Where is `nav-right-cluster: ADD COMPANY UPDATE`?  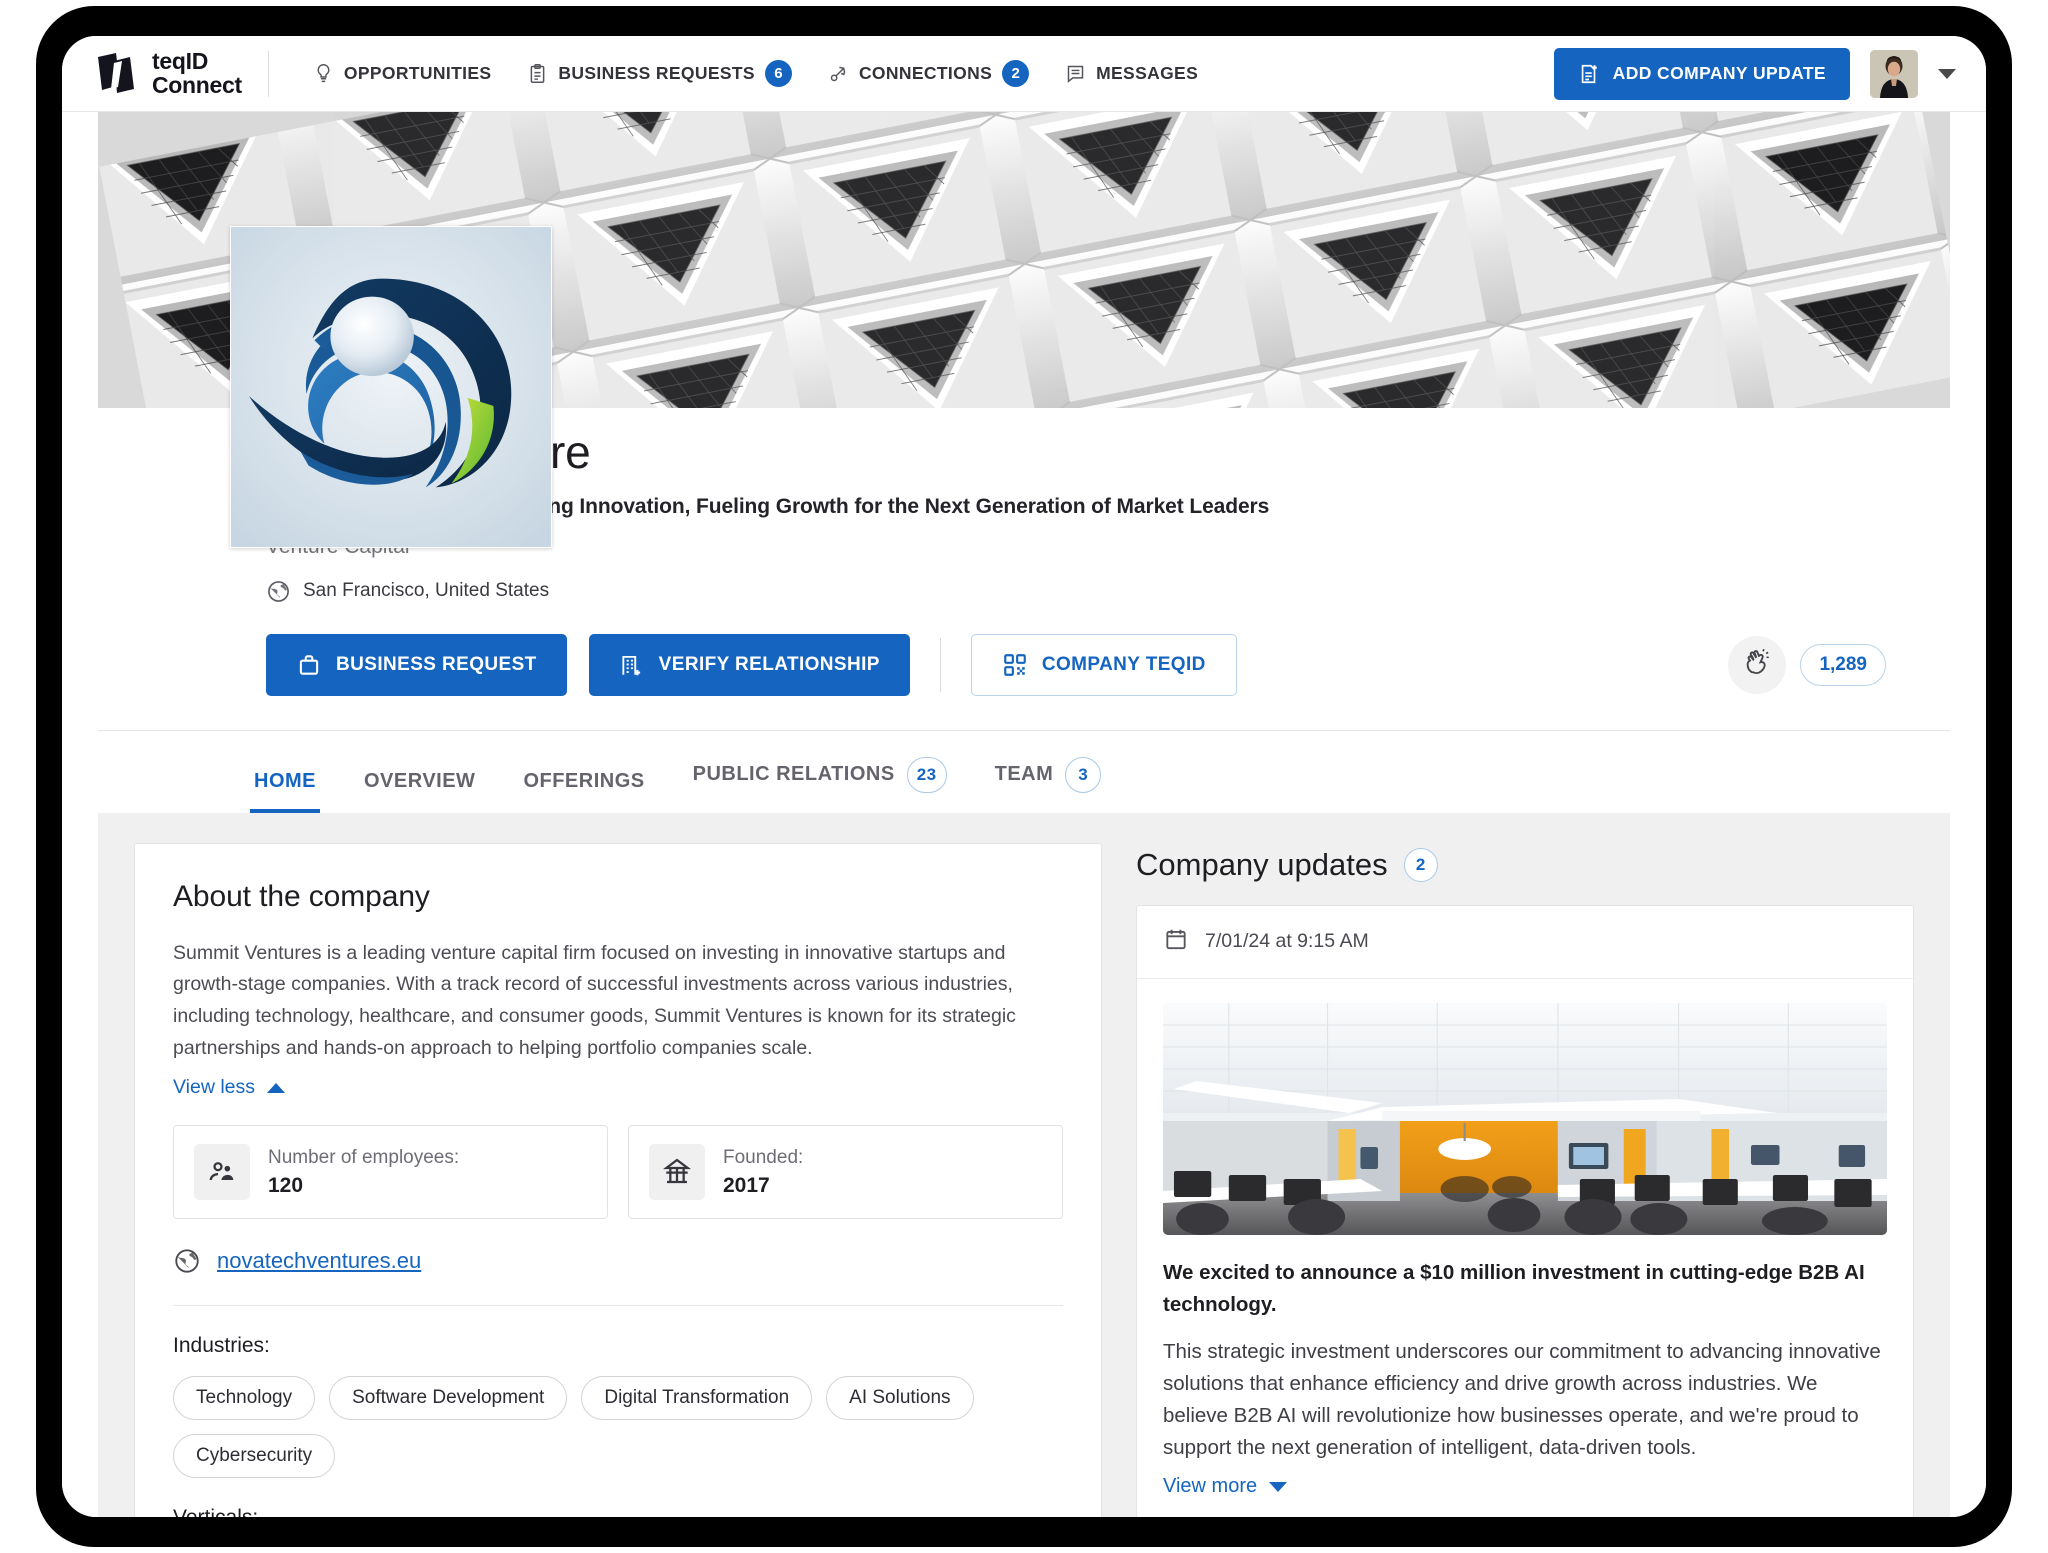
nav-right-cluster: ADD COMPANY UPDATE is located at coordinates (1754, 73).